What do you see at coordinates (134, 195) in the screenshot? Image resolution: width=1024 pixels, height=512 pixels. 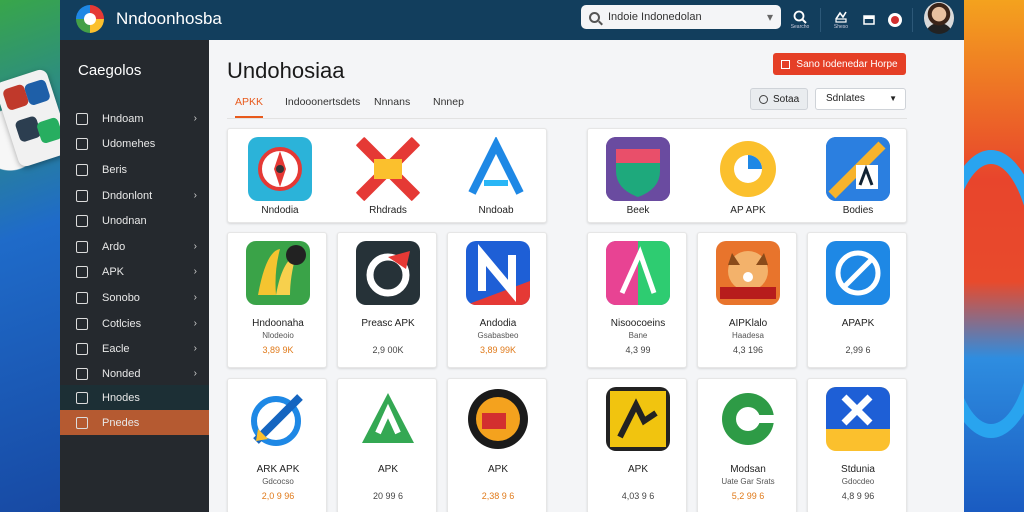 I see `sidebar-item: Dndonlont ›` at bounding box center [134, 195].